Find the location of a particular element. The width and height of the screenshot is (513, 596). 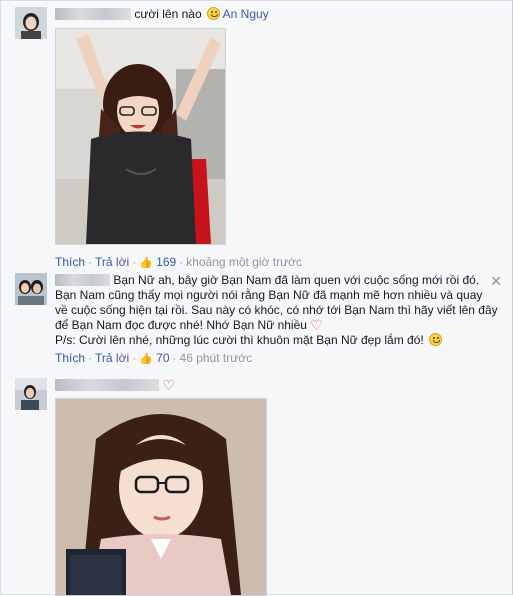

timestamp: 46 phút trước is located at coordinates (216, 358).